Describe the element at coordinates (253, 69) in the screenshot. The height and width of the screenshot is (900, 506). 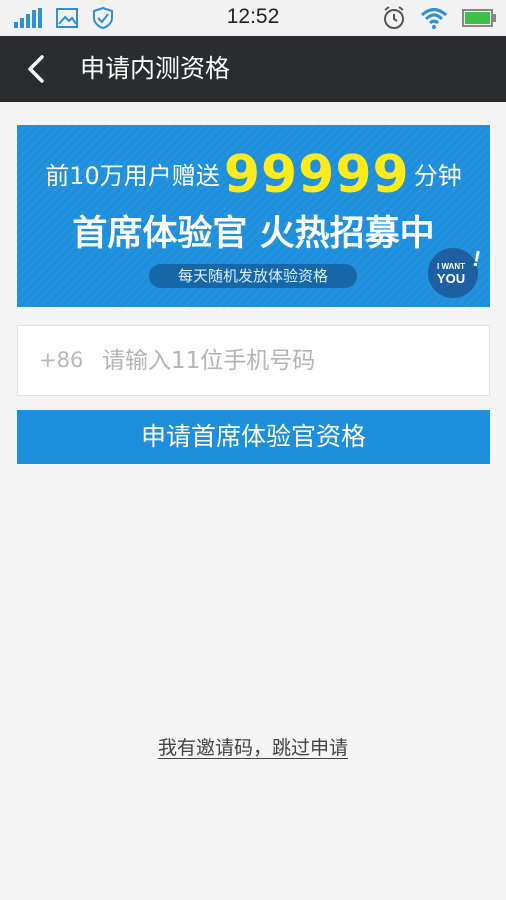
I see `nav-bar: 申请内测资格` at that location.